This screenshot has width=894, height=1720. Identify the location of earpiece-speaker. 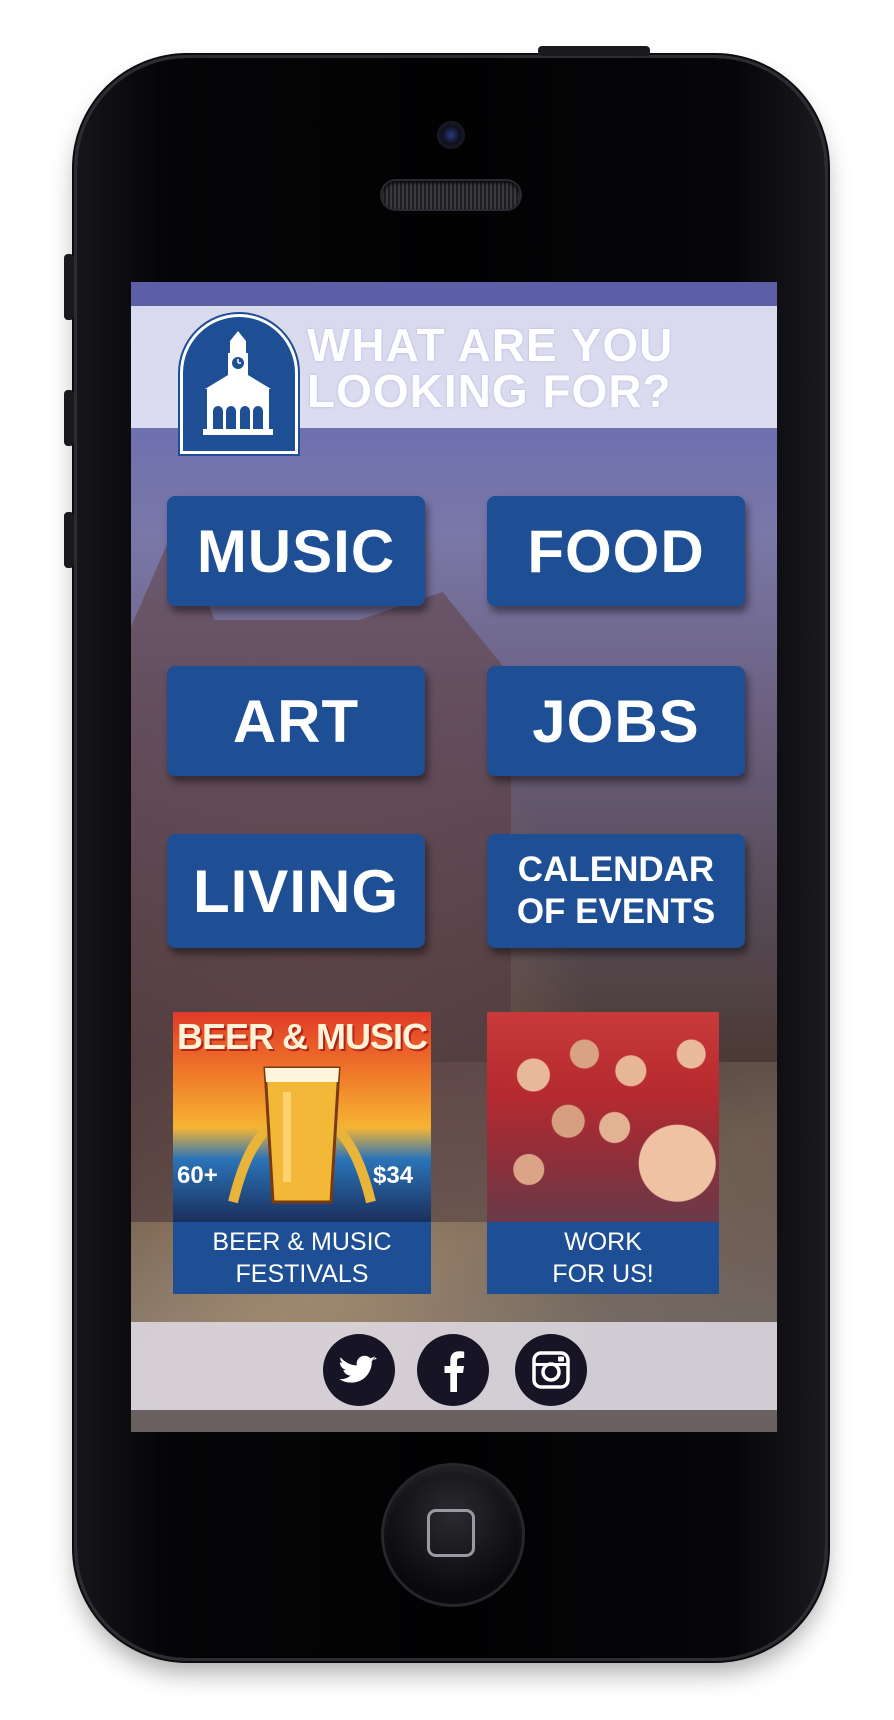
(451, 195).